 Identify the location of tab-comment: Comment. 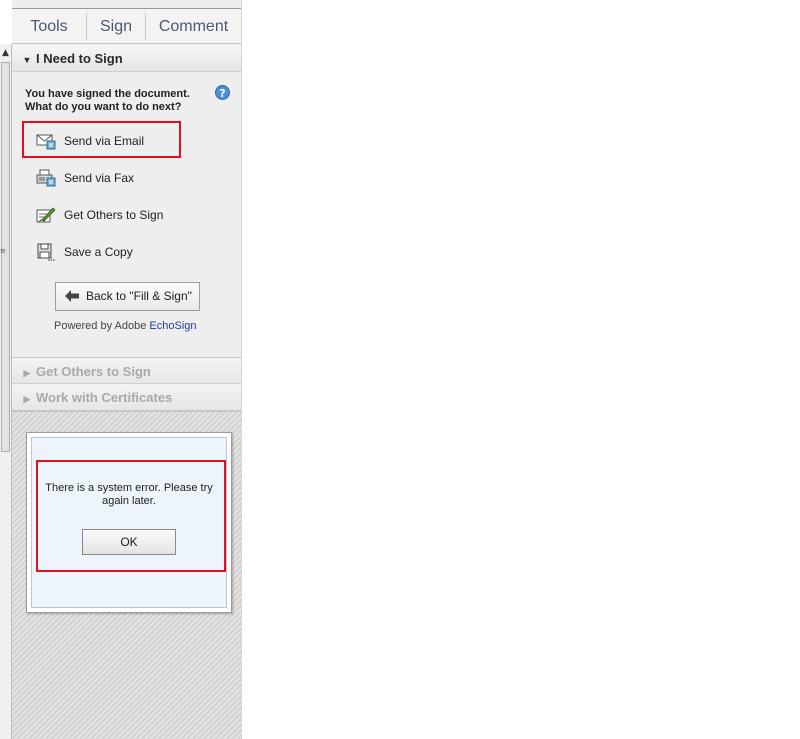
(193, 26).